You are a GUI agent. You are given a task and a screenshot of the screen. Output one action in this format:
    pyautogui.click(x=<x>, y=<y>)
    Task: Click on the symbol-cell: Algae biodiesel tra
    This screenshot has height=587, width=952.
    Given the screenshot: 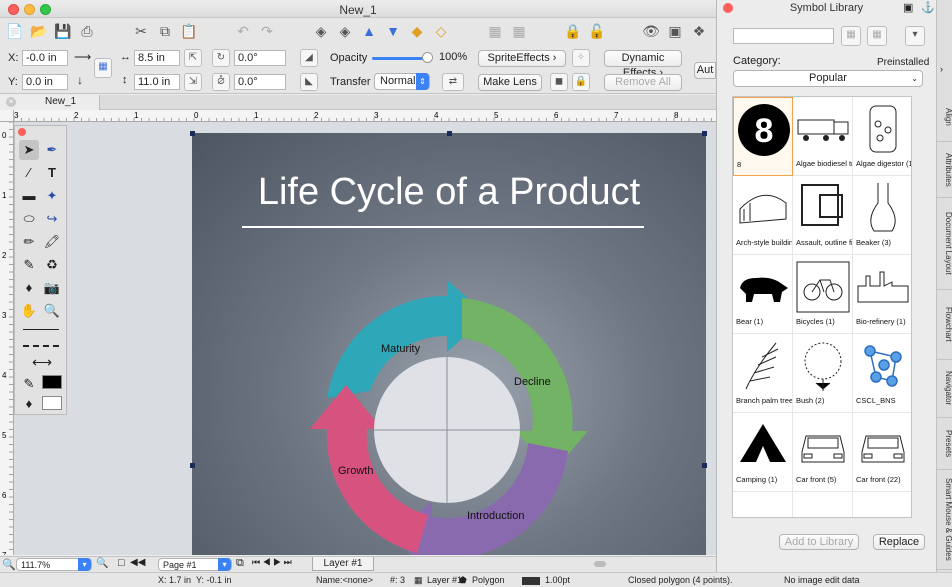 What is the action you would take?
    pyautogui.click(x=823, y=136)
    